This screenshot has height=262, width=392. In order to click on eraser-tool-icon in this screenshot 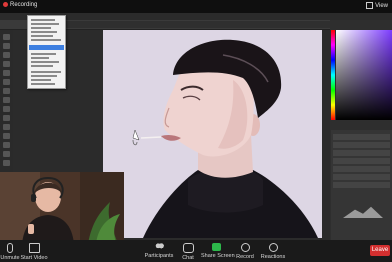, I will do `click(6, 109)`.